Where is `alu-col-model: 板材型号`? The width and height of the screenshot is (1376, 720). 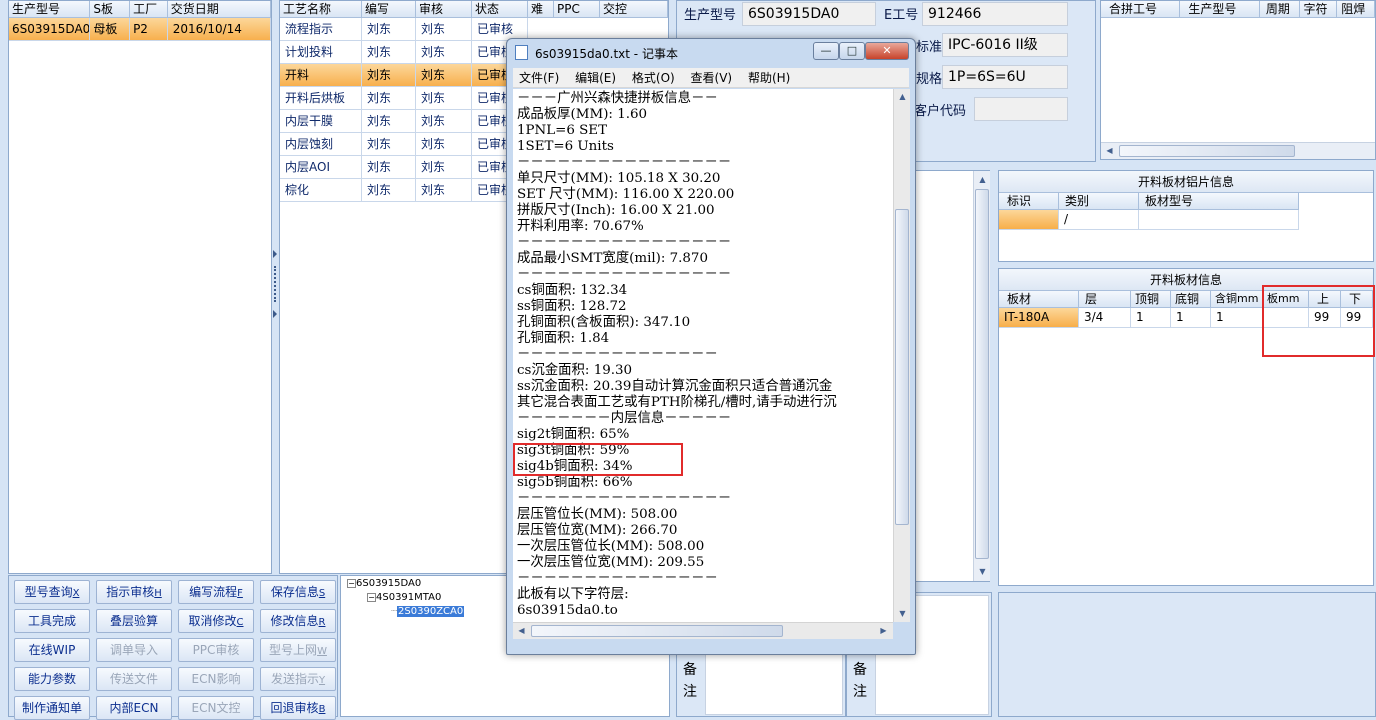
alu-col-model: 板材型号 is located at coordinates (1219, 201).